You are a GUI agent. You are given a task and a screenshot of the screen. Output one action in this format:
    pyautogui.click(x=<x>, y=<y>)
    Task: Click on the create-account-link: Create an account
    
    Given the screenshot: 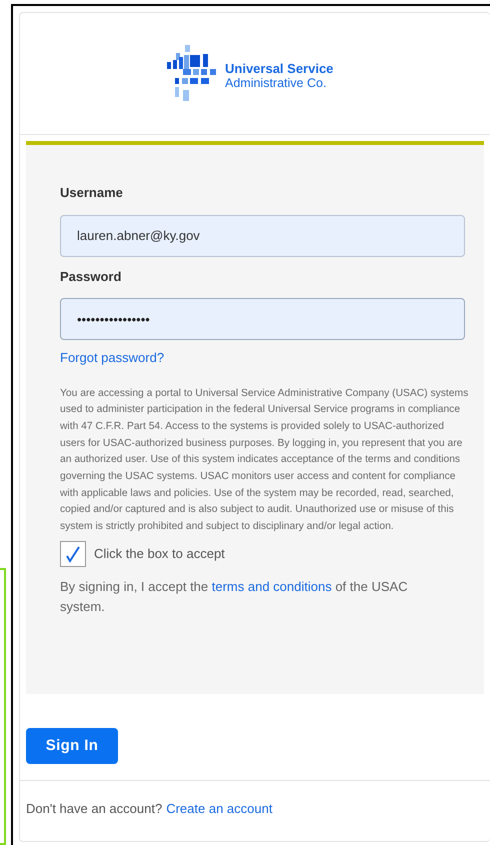 What is the action you would take?
    pyautogui.click(x=219, y=808)
    